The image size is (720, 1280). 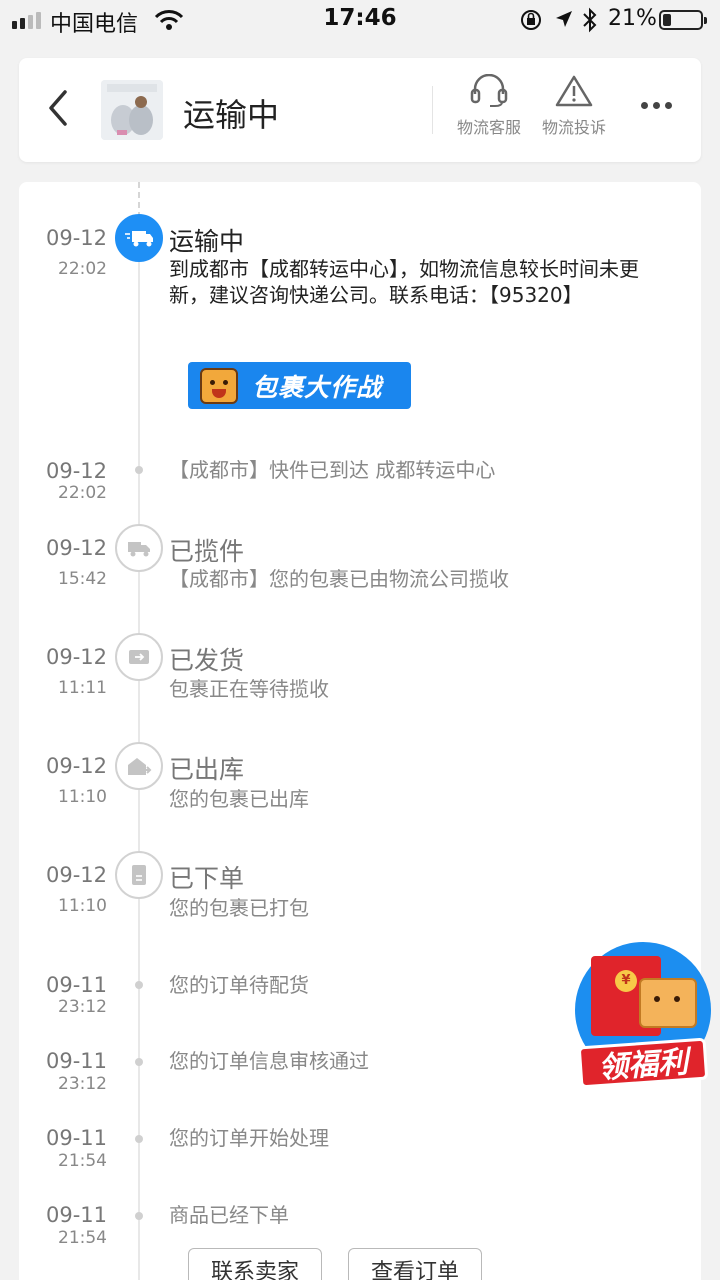 What do you see at coordinates (229, 1215) in the screenshot?
I see `event-description: 商品已经下单` at bounding box center [229, 1215].